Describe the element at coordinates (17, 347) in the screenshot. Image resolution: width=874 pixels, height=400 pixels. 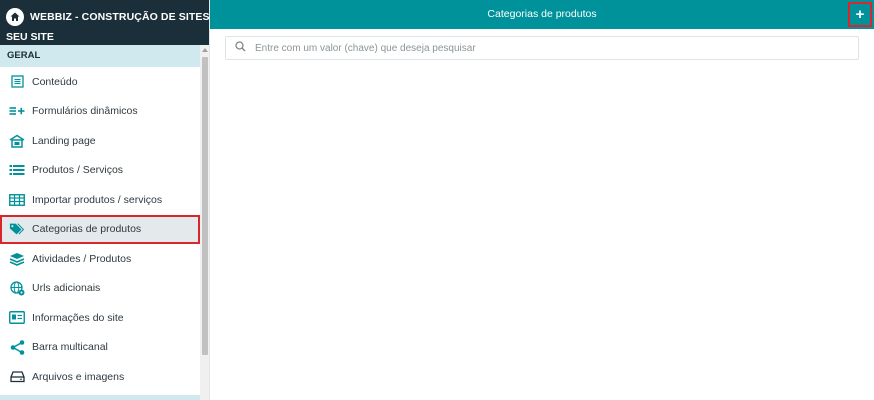
I see `share-icon` at that location.